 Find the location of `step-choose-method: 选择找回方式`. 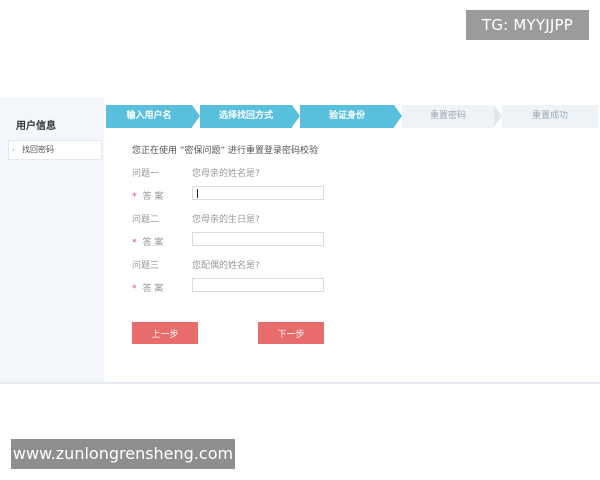

step-choose-method: 选择找回方式 is located at coordinates (246, 116).